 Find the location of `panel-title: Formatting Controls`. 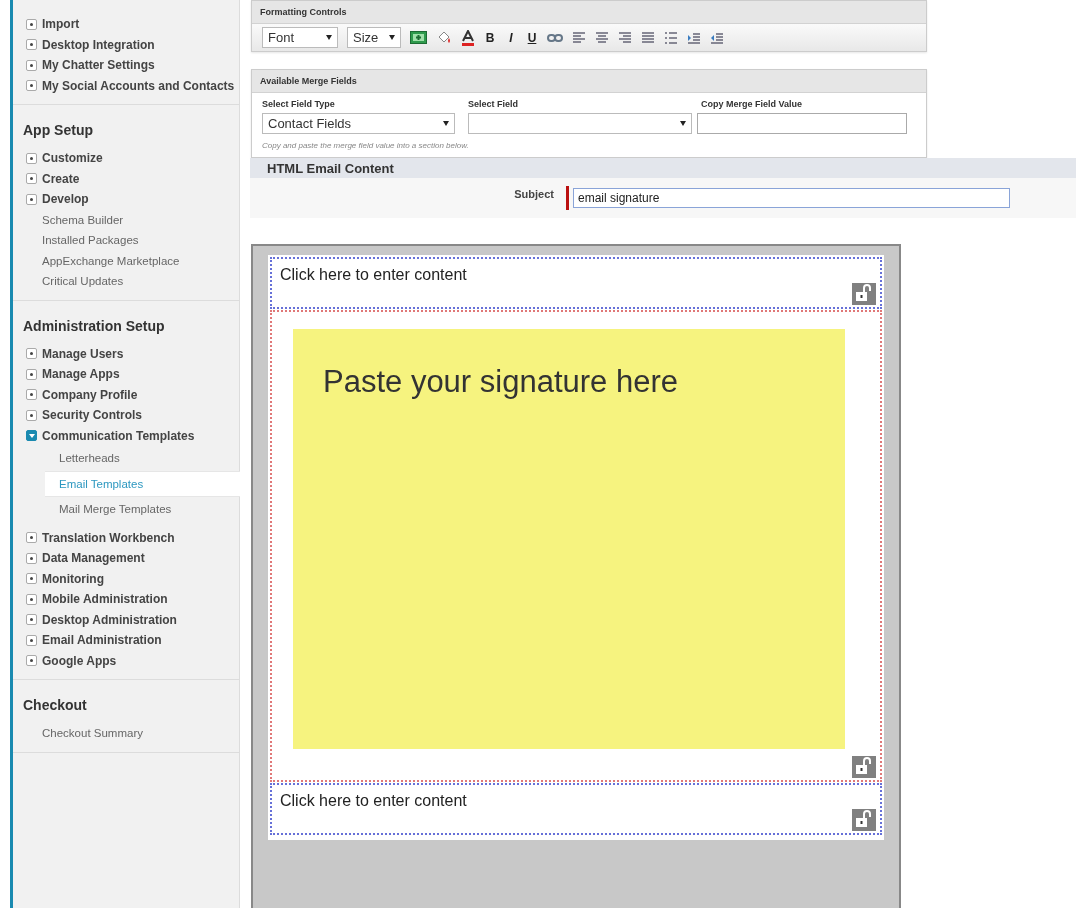

panel-title: Formatting Controls is located at coordinates (303, 12).